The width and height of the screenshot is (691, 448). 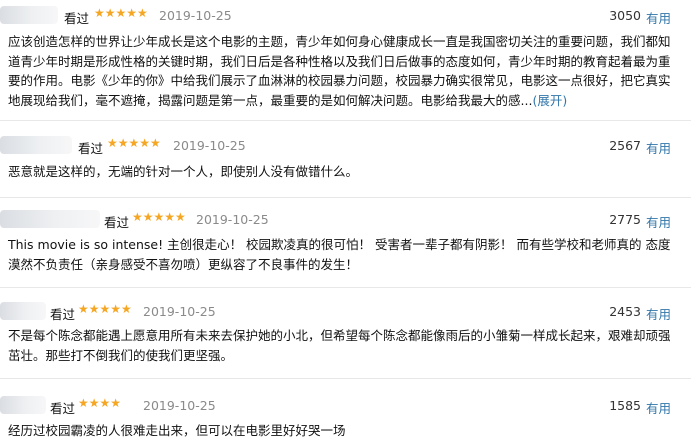 What do you see at coordinates (345, 146) in the screenshot?
I see `review-header: 看过 ★★★★★ 2019-10-25 2567 有用` at bounding box center [345, 146].